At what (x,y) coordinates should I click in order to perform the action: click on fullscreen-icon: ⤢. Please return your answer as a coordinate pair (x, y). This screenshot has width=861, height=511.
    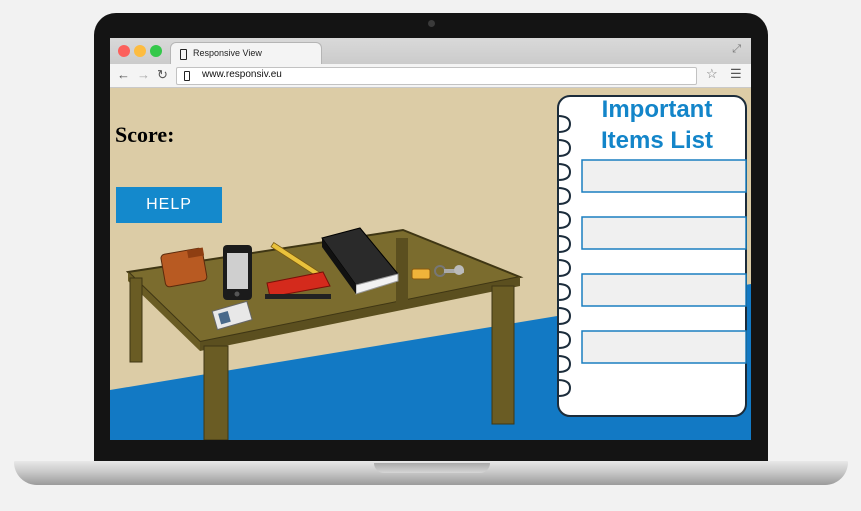
    Looking at the image, I should click on (736, 49).